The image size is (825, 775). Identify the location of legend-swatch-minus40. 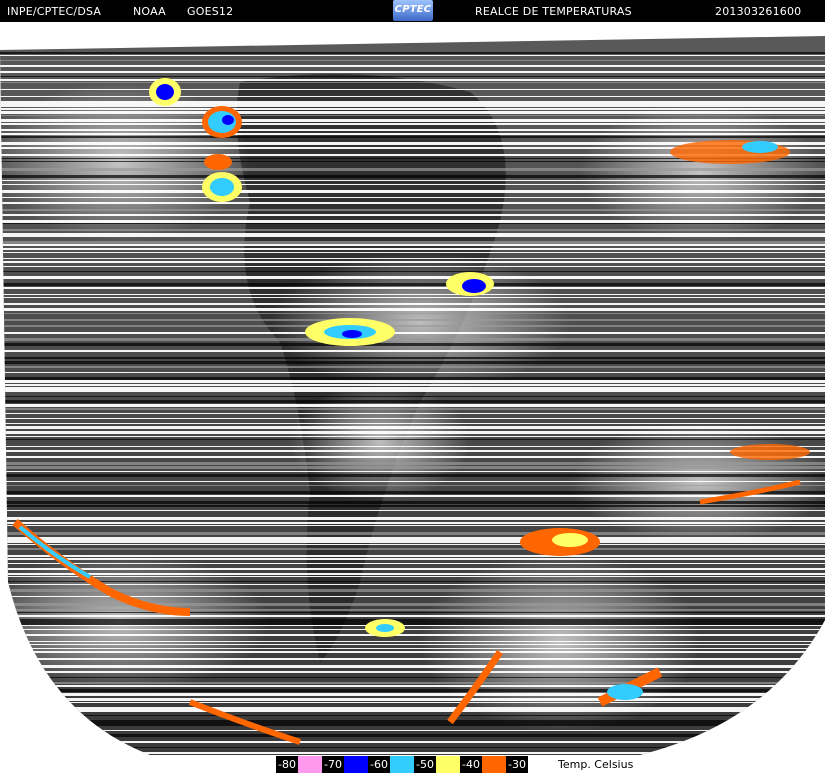
(494, 764).